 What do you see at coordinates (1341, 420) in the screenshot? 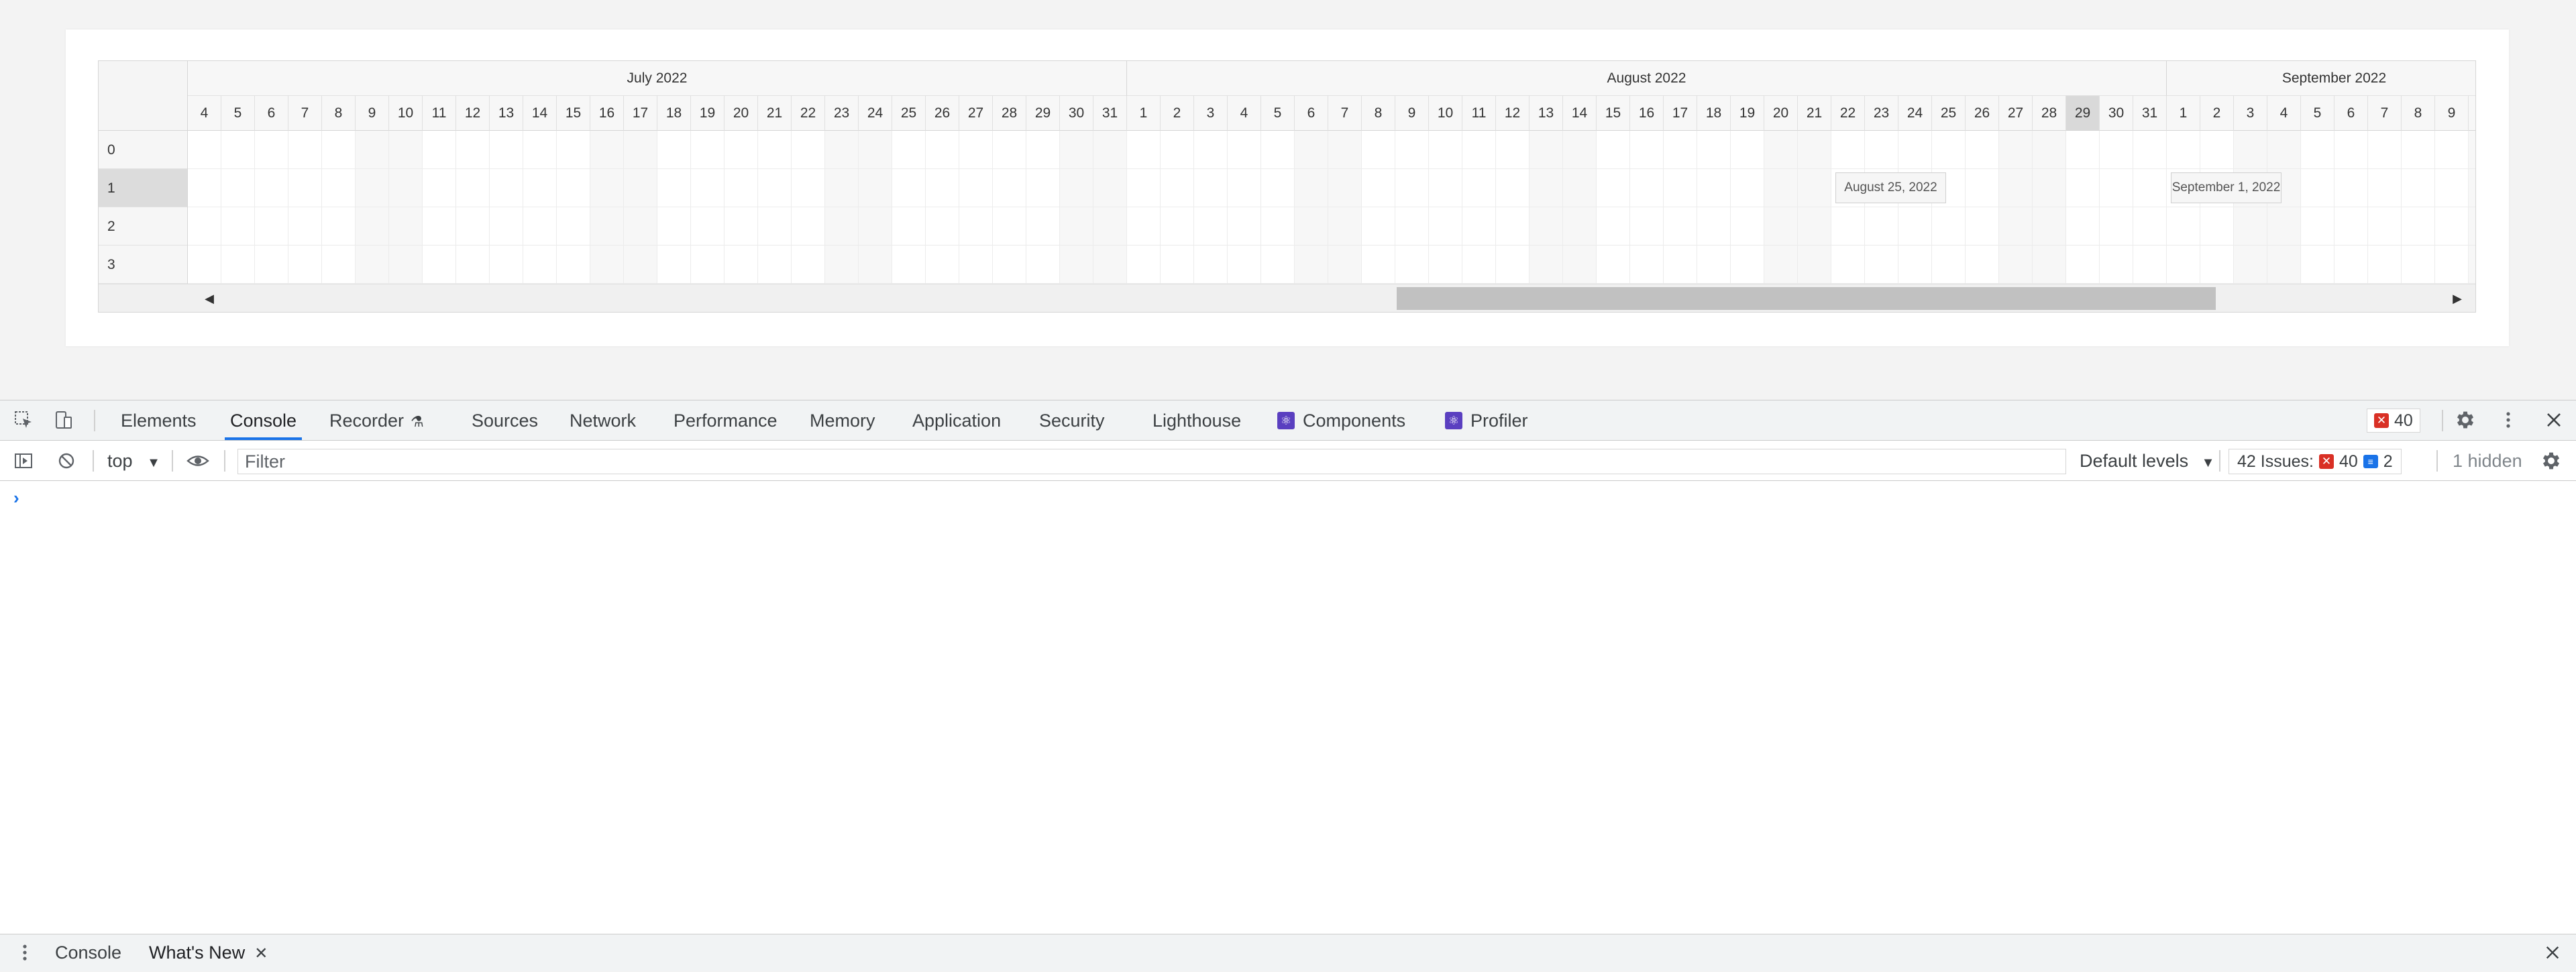
I see `tab-components: ⚛ Components` at bounding box center [1341, 420].